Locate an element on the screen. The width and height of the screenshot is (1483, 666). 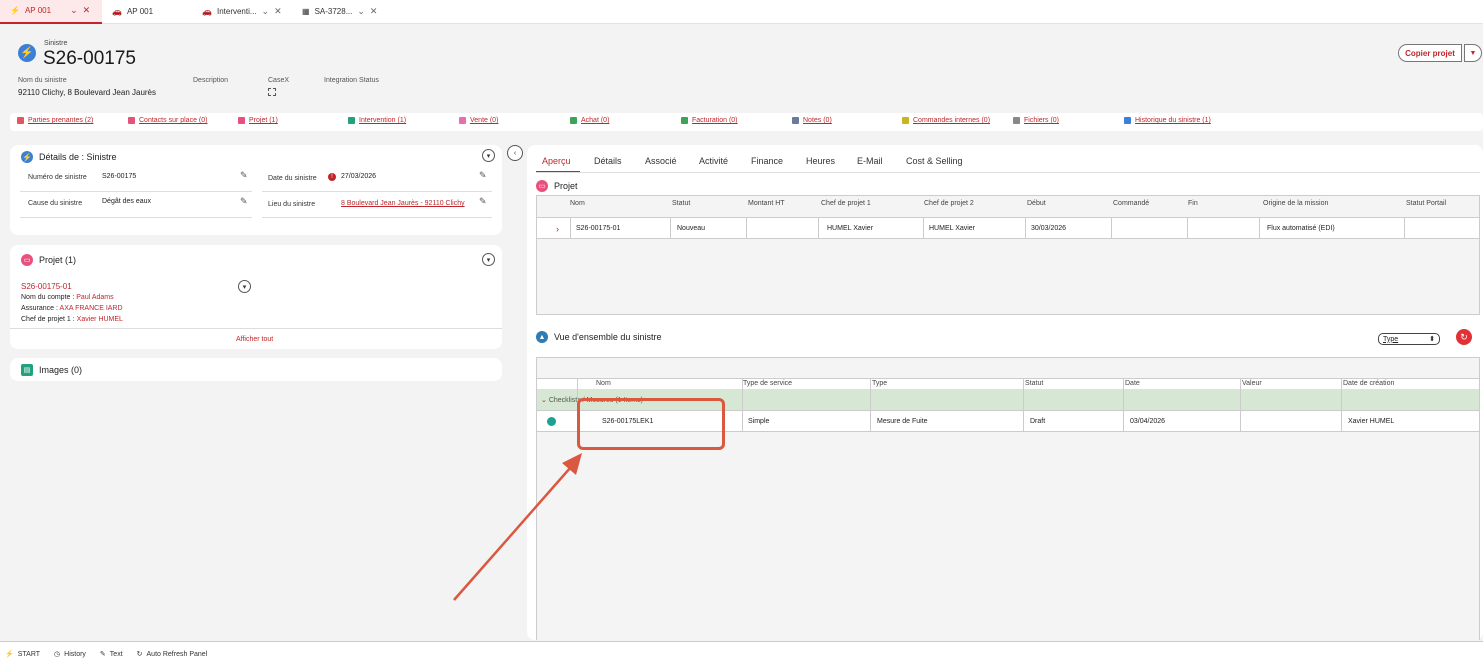
column-header: Commandé is located at coordinates (1131, 203).